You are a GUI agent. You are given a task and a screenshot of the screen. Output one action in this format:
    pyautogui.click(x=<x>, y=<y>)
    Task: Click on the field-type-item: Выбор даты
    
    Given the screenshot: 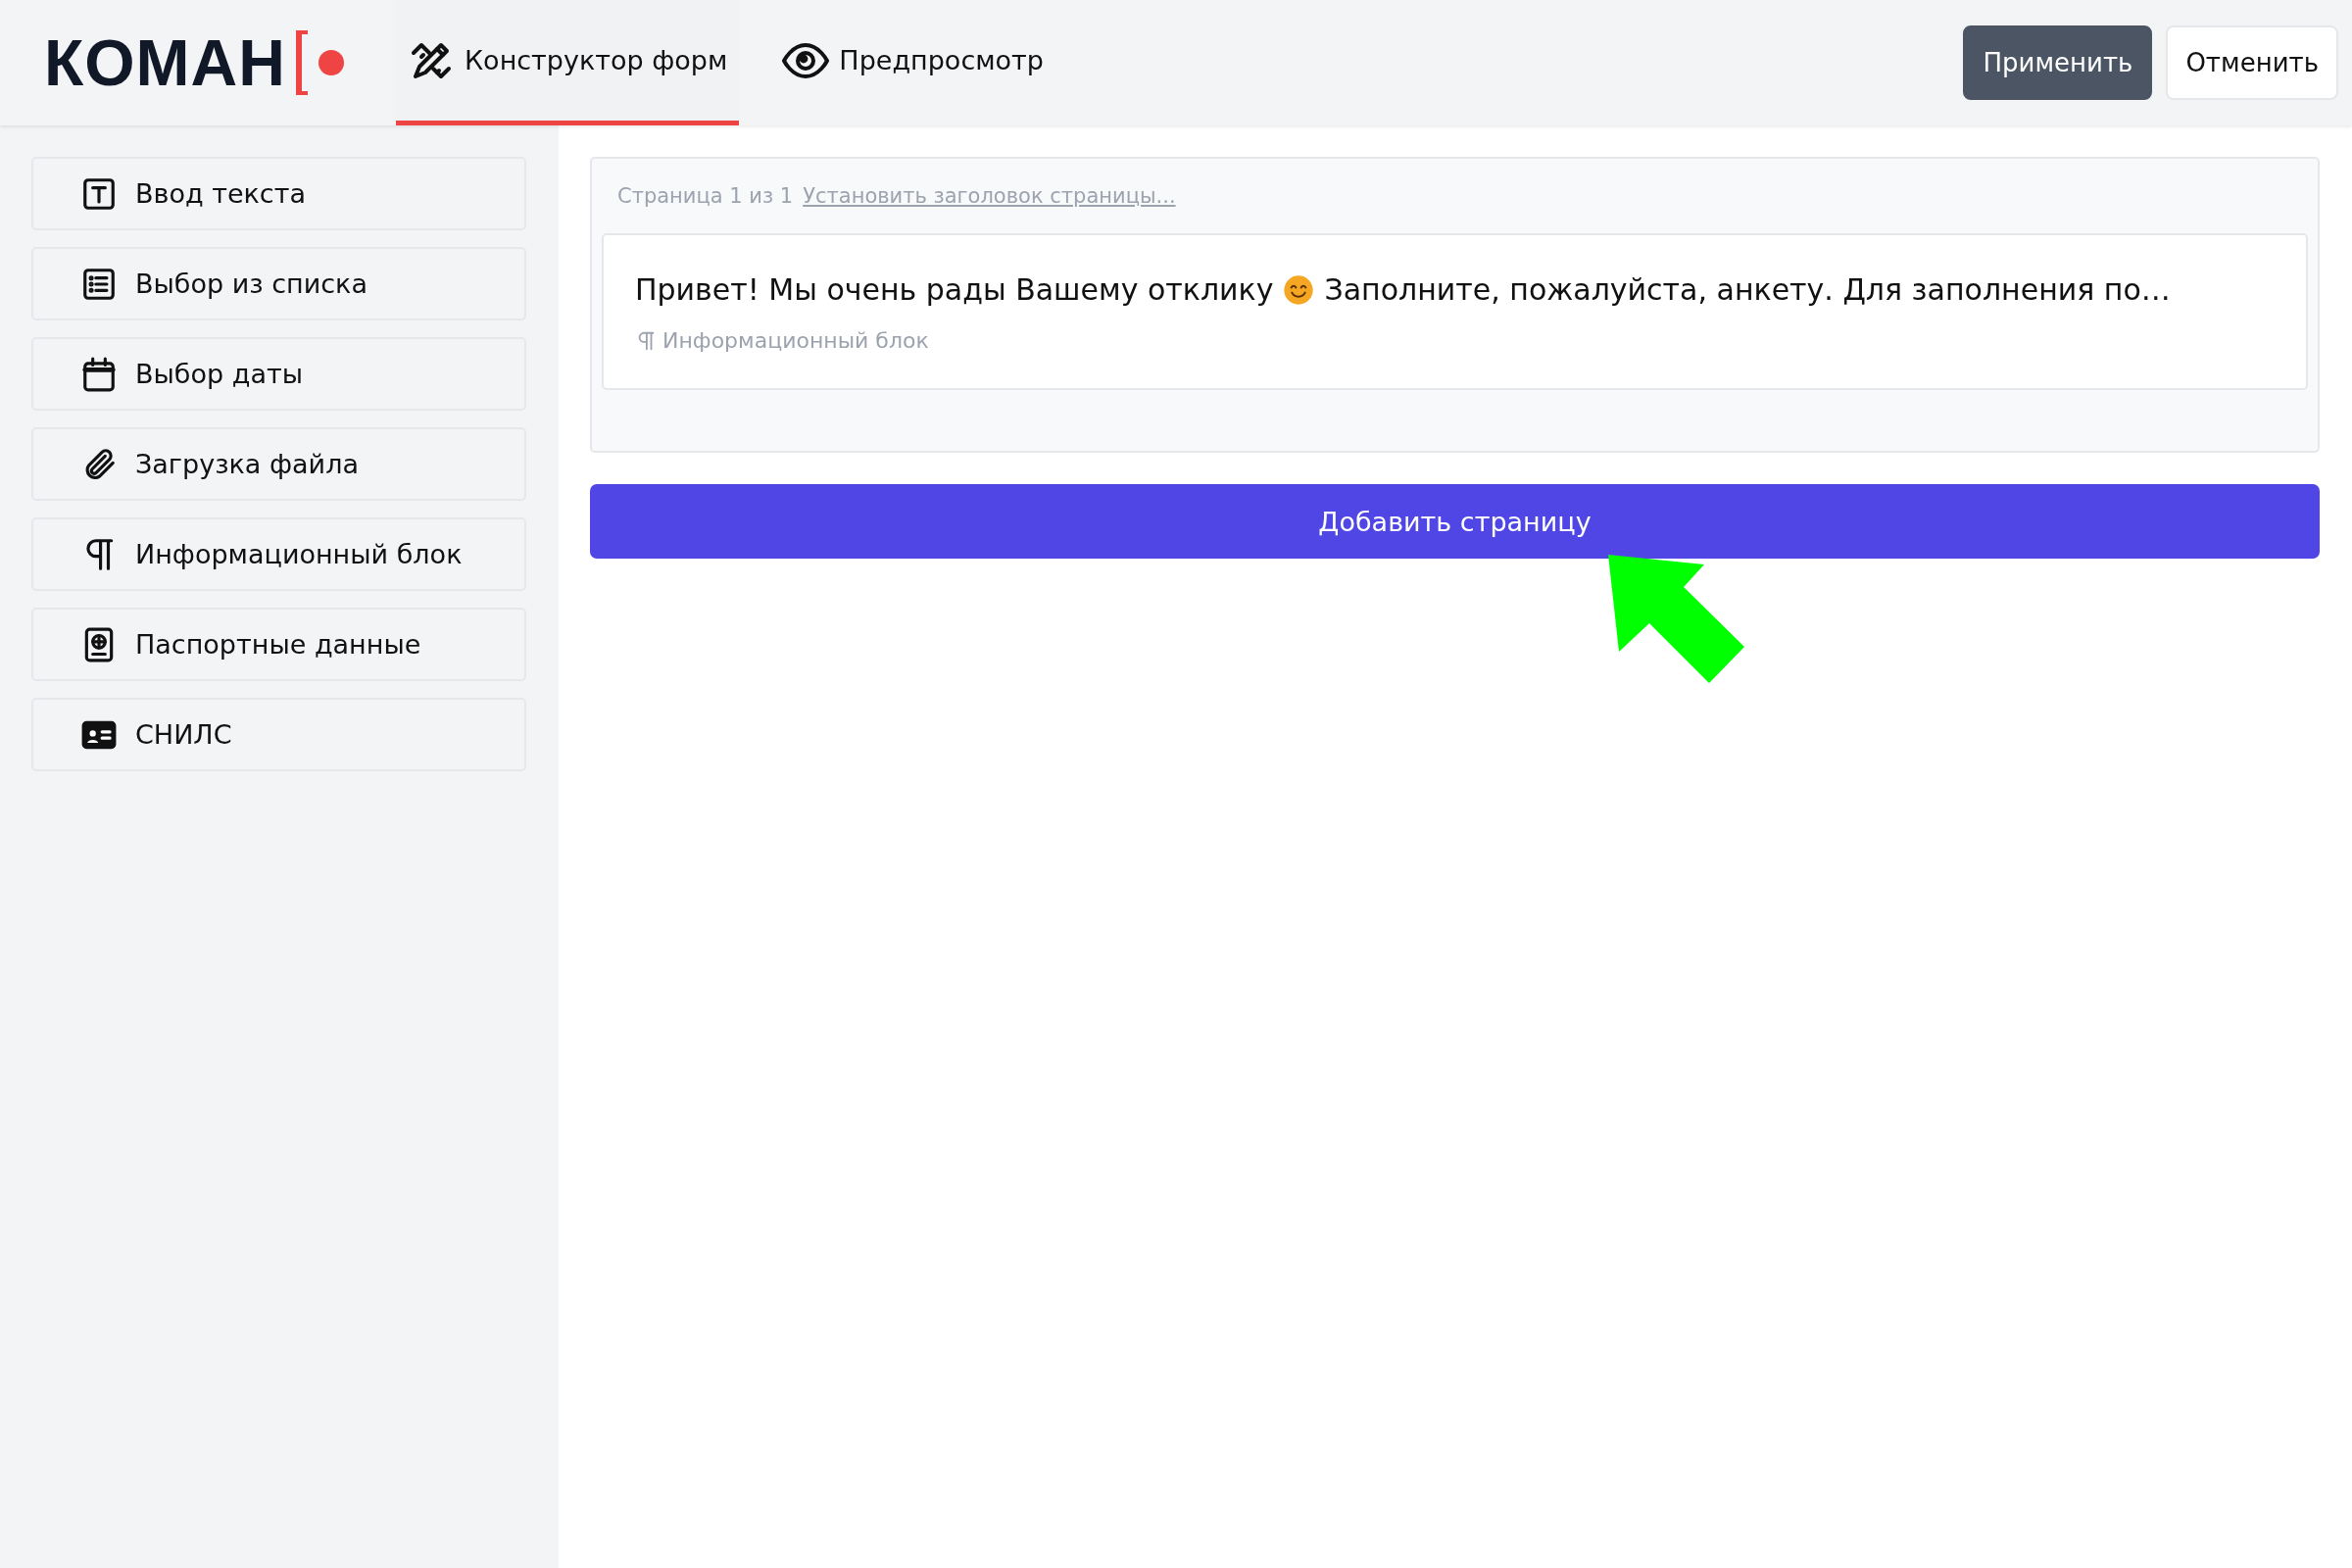 What is the action you would take?
    pyautogui.click(x=278, y=374)
    